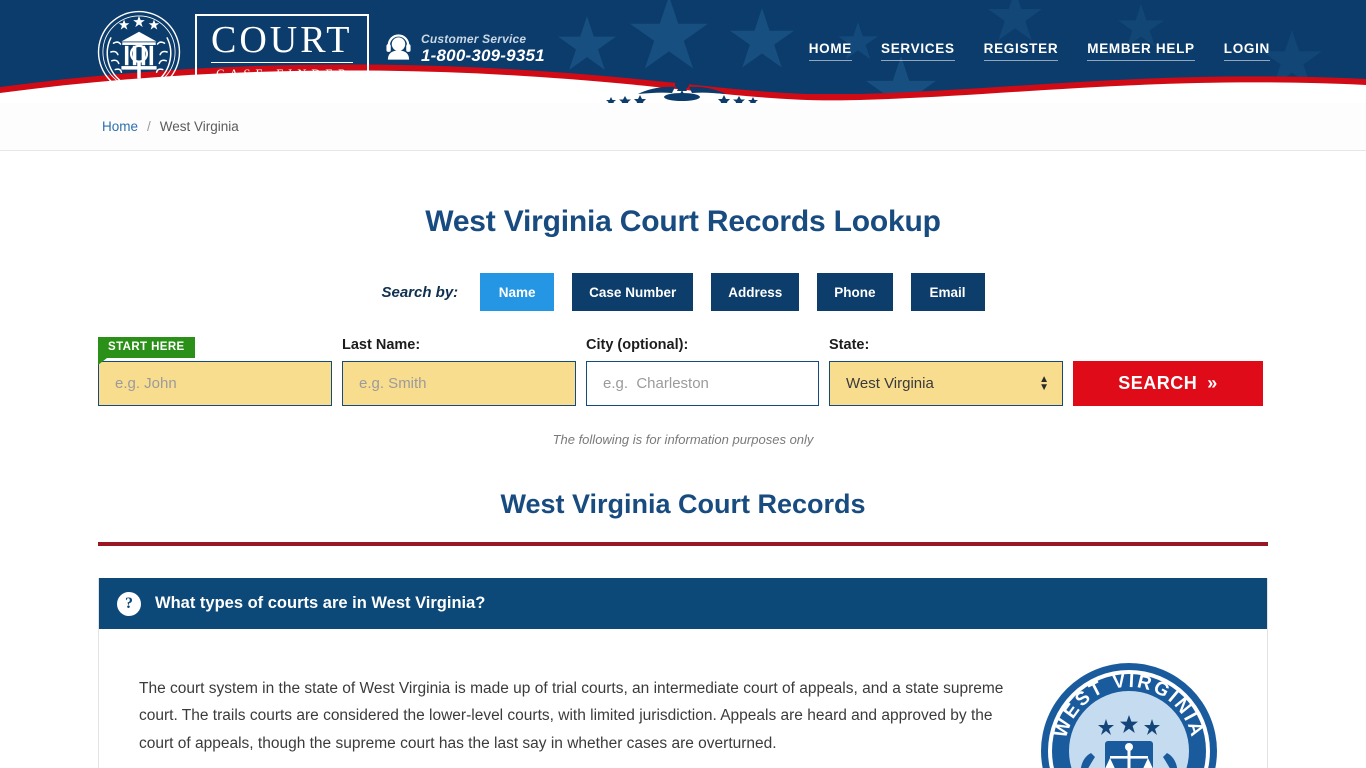 The image size is (1366, 768). Describe the element at coordinates (1141, 51) in the screenshot. I see `nav-item-member-help: MEMBER HELP` at that location.